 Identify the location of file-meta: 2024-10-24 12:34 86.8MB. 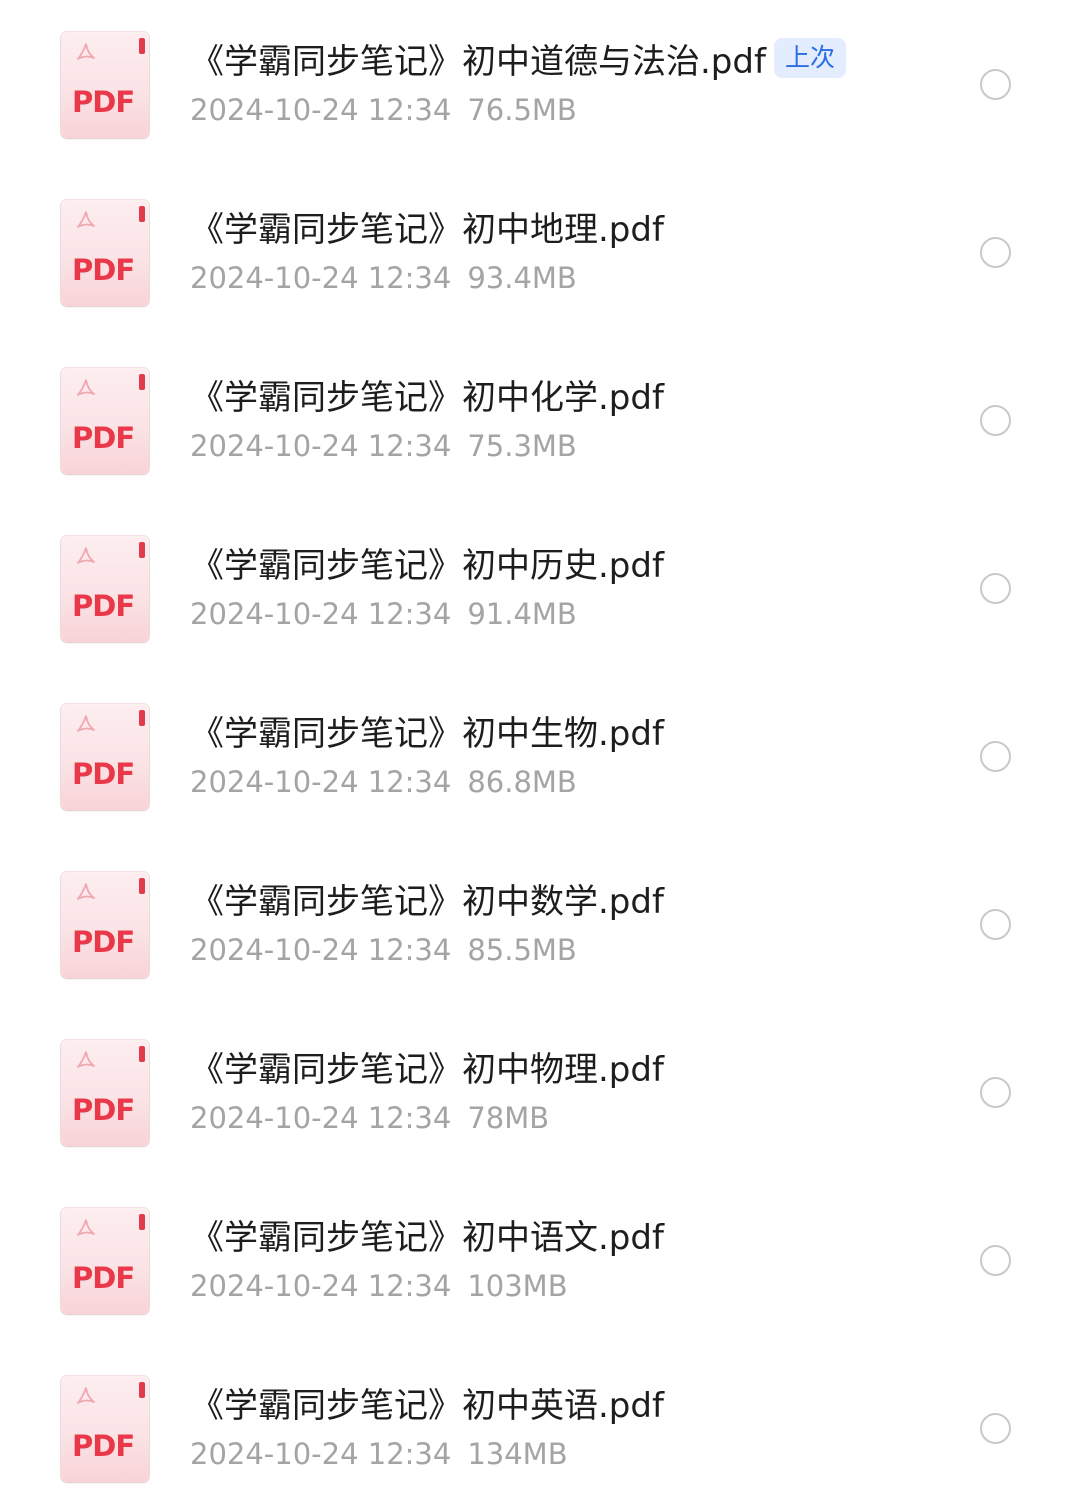
(383, 782).